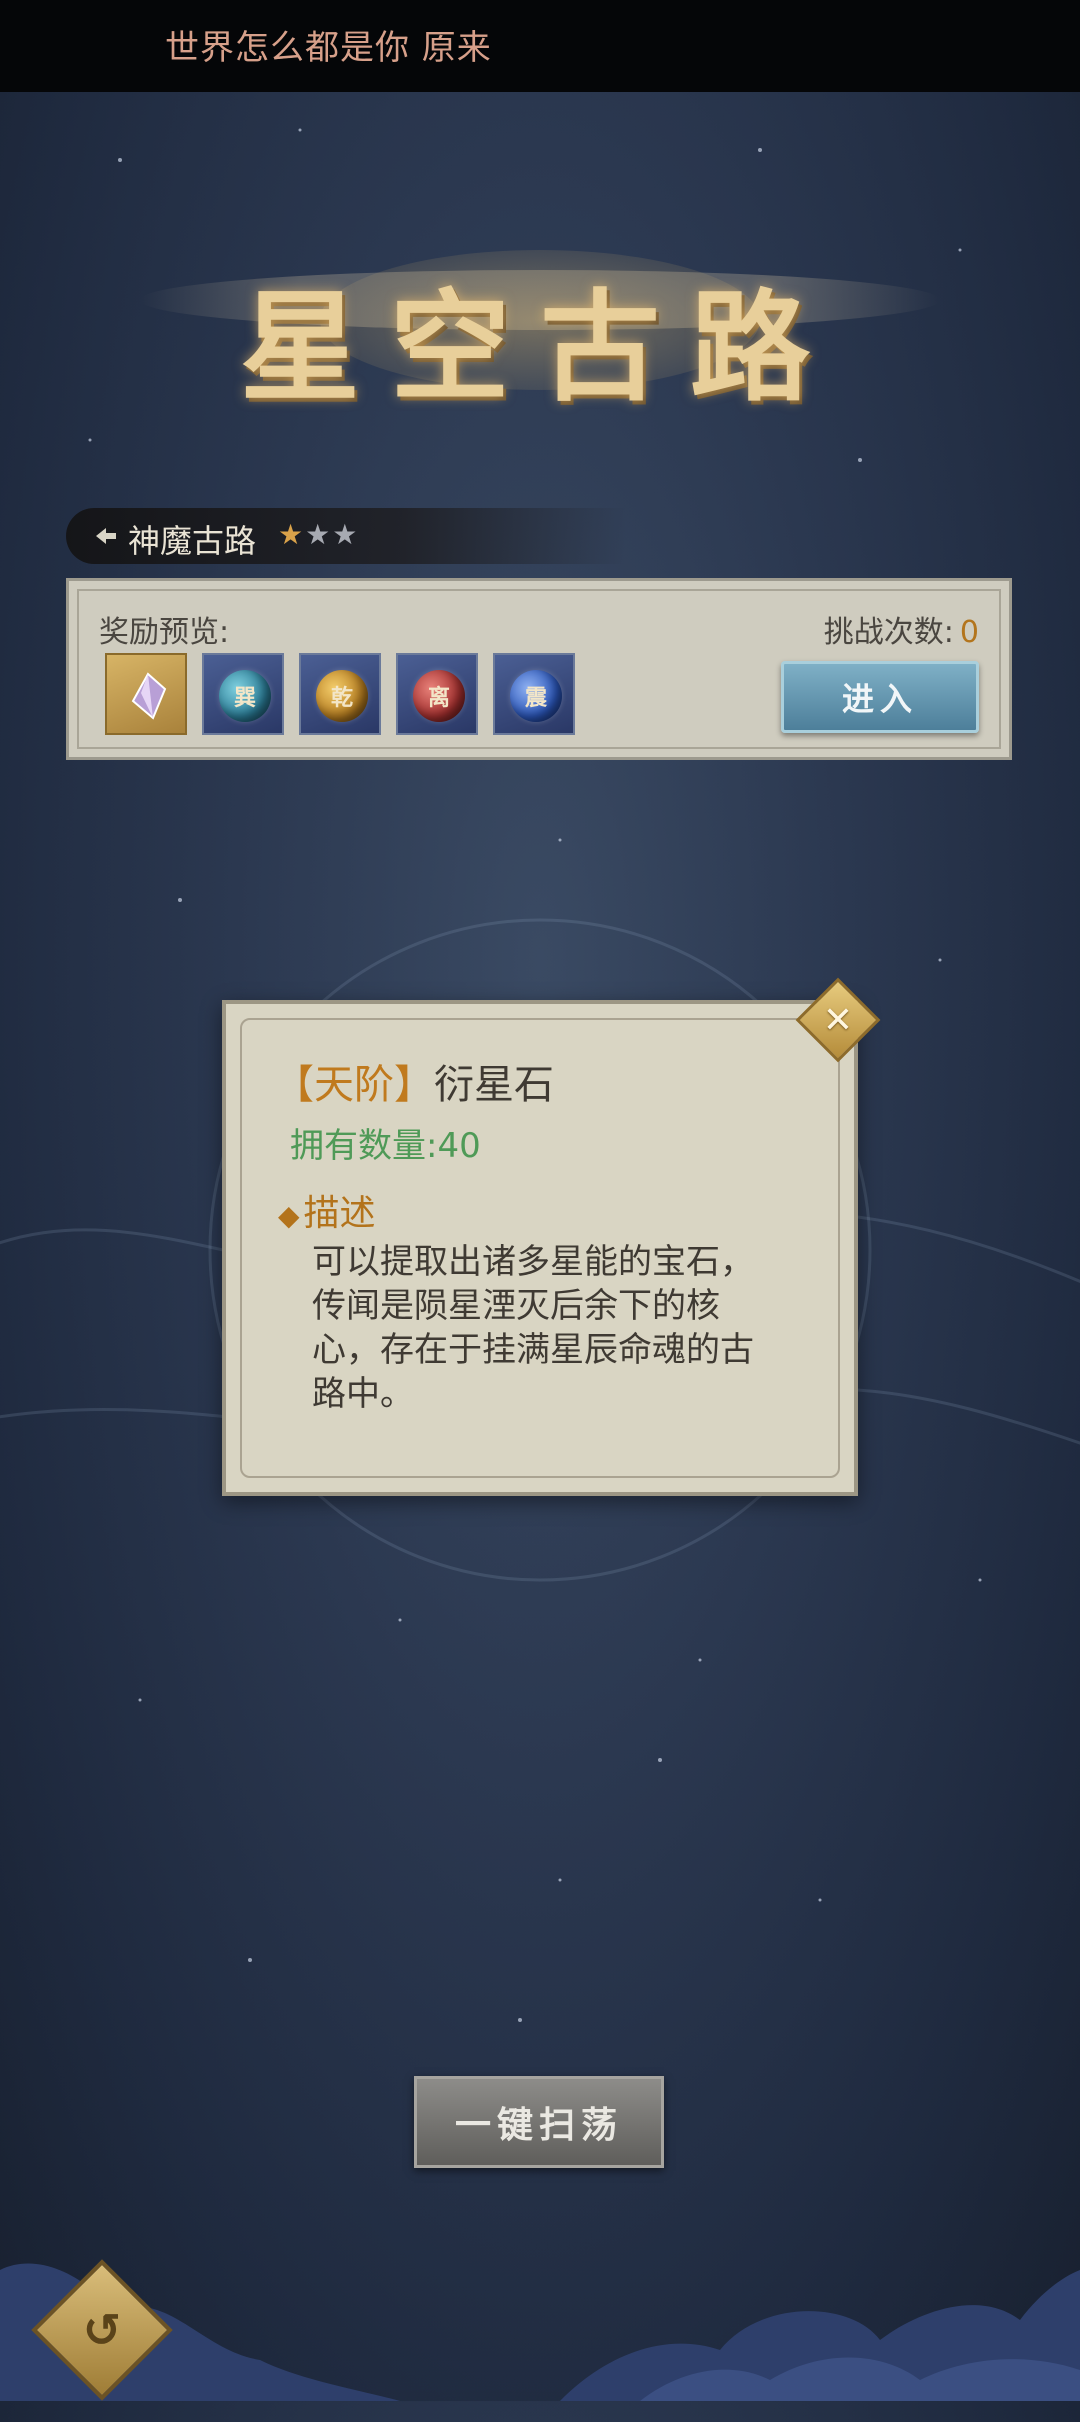 Image resolution: width=1080 pixels, height=2422 pixels. I want to click on close-icon: ✕, so click(838, 1020).